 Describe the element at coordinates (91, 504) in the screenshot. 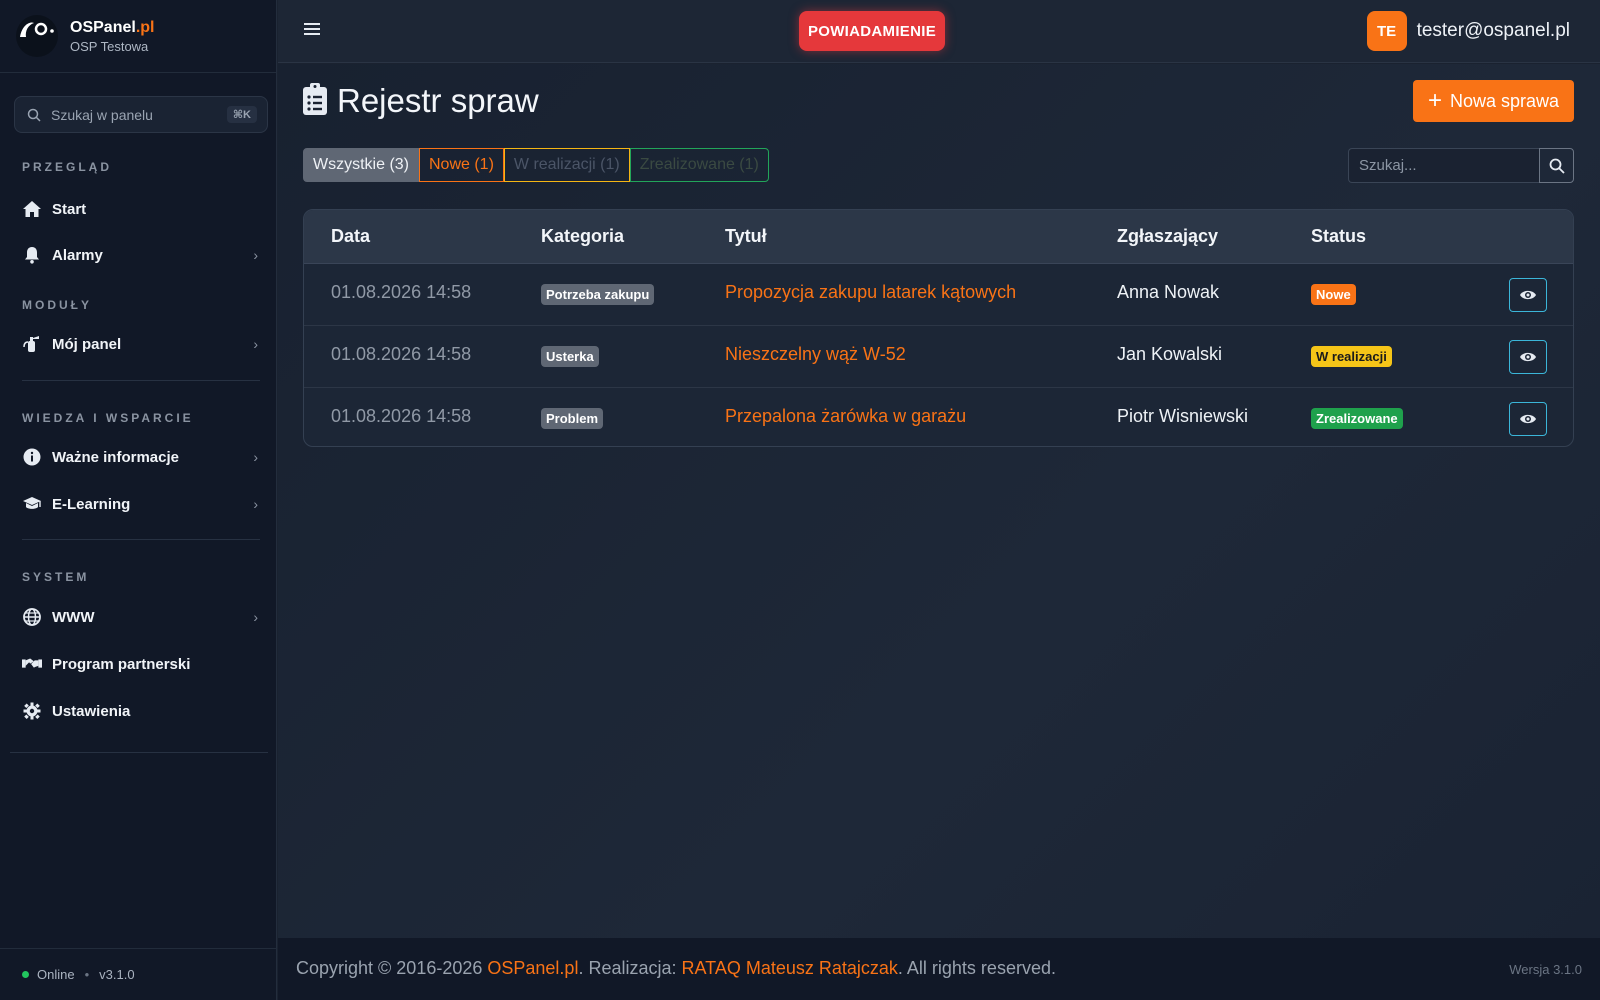

I see `sidebar-item-label: E-Learning` at that location.